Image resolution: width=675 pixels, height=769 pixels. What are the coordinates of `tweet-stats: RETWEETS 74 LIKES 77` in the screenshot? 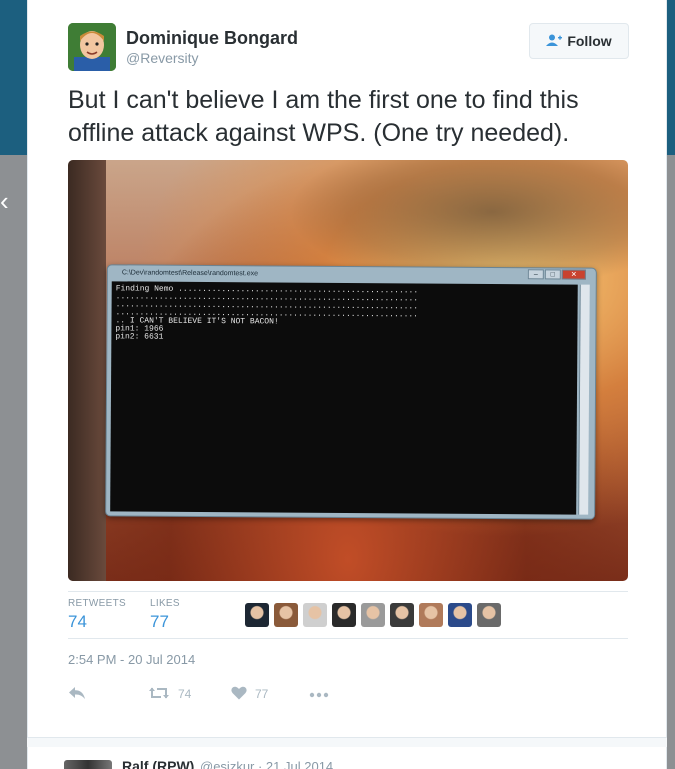 It's located at (348, 615).